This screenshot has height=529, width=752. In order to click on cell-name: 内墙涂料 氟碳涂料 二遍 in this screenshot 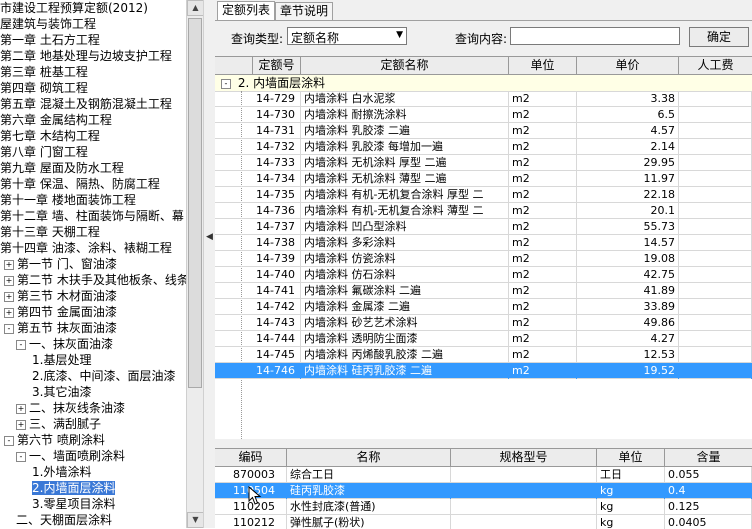, I will do `click(405, 291)`.